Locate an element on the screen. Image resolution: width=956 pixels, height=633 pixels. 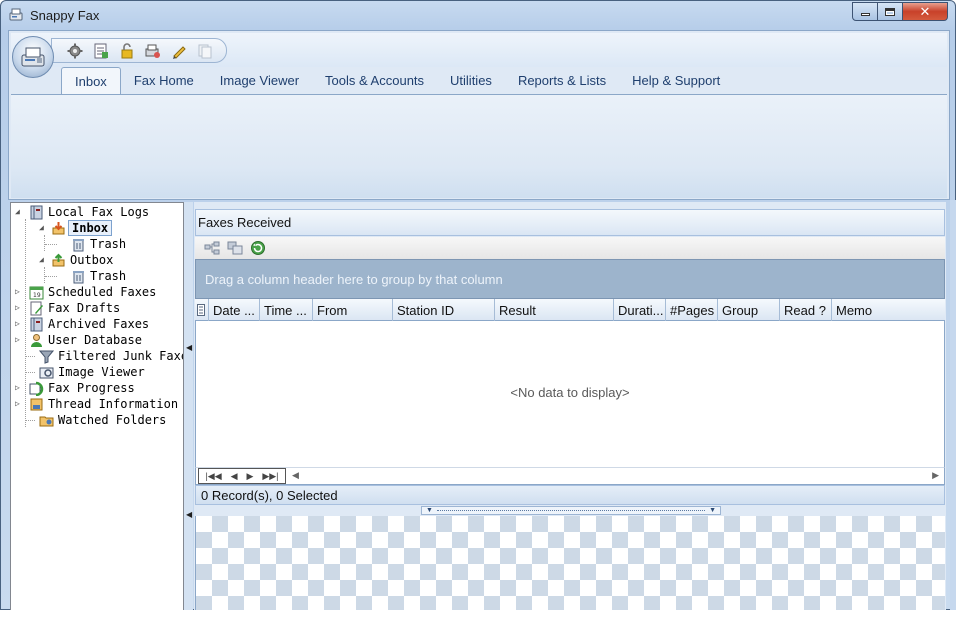
column-result: Result is located at coordinates (554, 310).